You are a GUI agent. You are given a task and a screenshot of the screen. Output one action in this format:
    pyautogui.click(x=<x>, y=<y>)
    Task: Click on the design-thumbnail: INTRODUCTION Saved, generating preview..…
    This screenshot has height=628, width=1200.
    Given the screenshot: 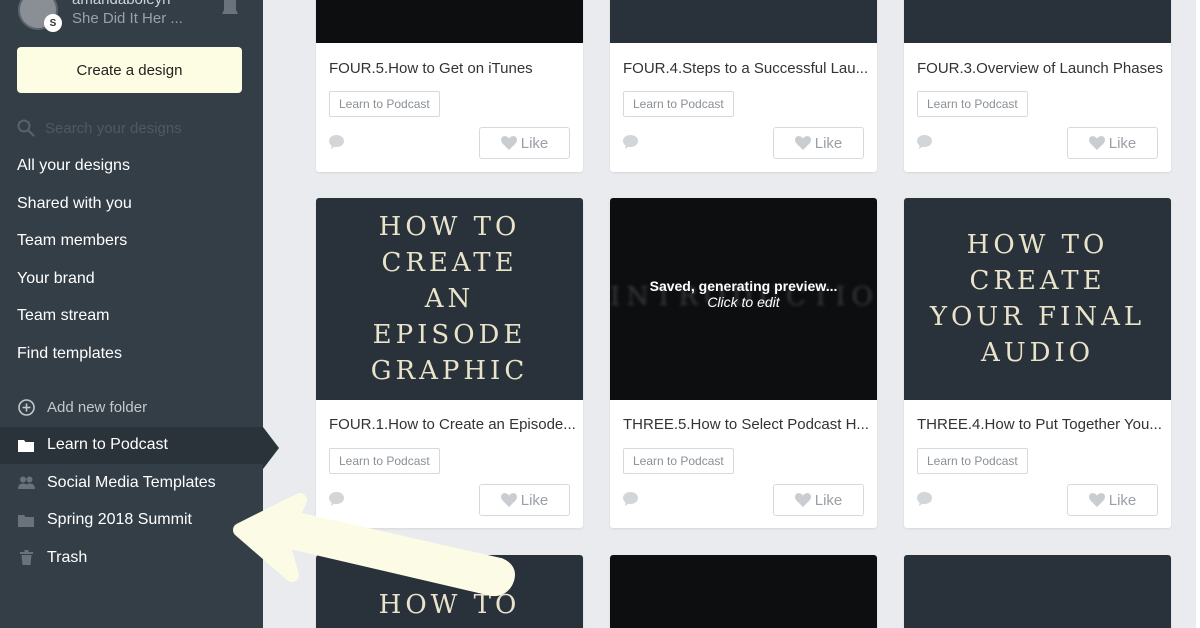 What is the action you would take?
    pyautogui.click(x=743, y=299)
    